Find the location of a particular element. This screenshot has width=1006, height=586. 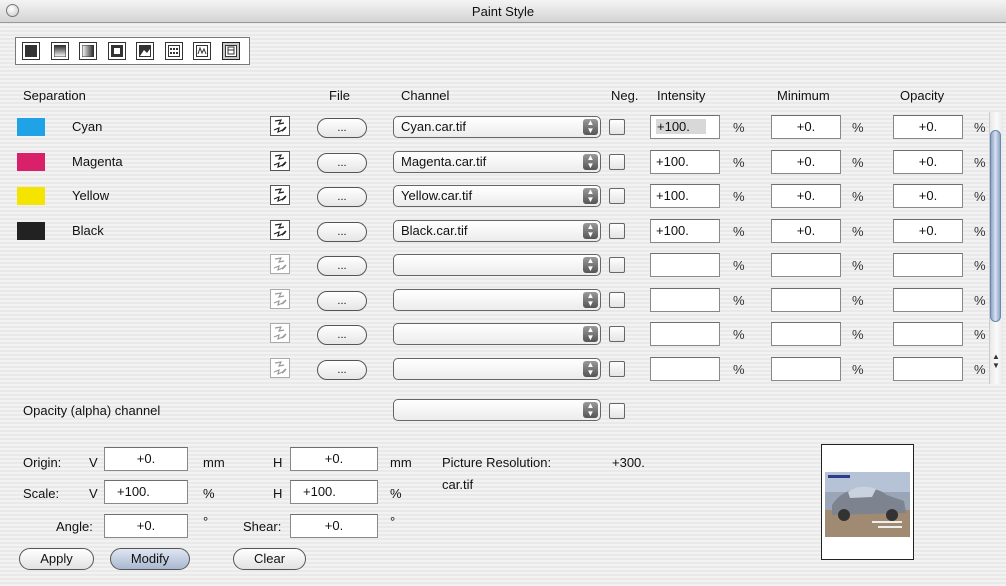

solid-fill-icon is located at coordinates (31, 51).